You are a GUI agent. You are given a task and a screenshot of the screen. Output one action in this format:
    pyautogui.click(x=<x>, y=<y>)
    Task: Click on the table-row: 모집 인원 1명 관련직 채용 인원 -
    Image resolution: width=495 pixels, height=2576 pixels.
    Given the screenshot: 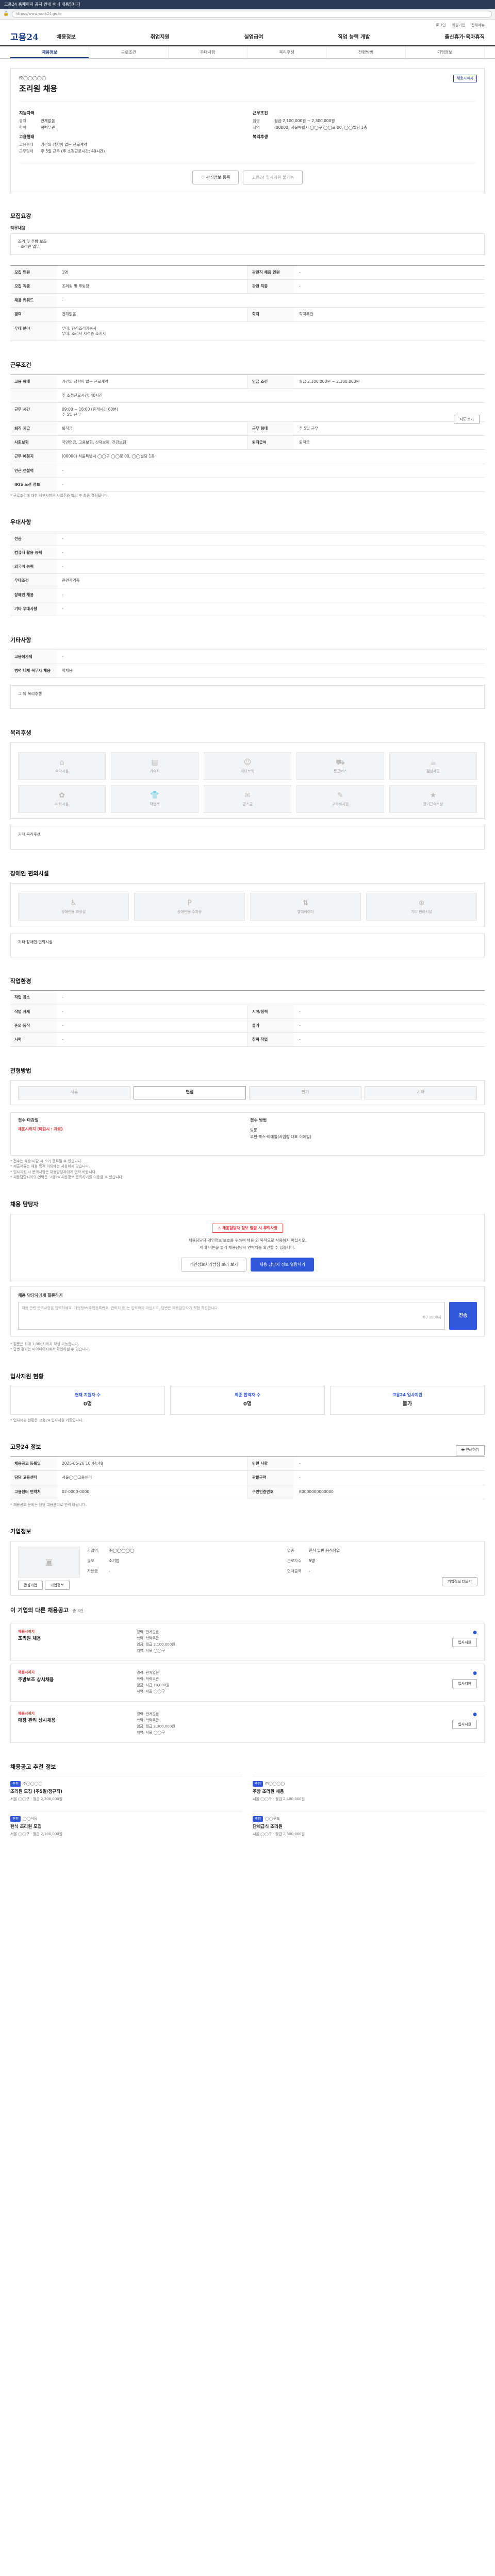 What is the action you would take?
    pyautogui.click(x=247, y=273)
    